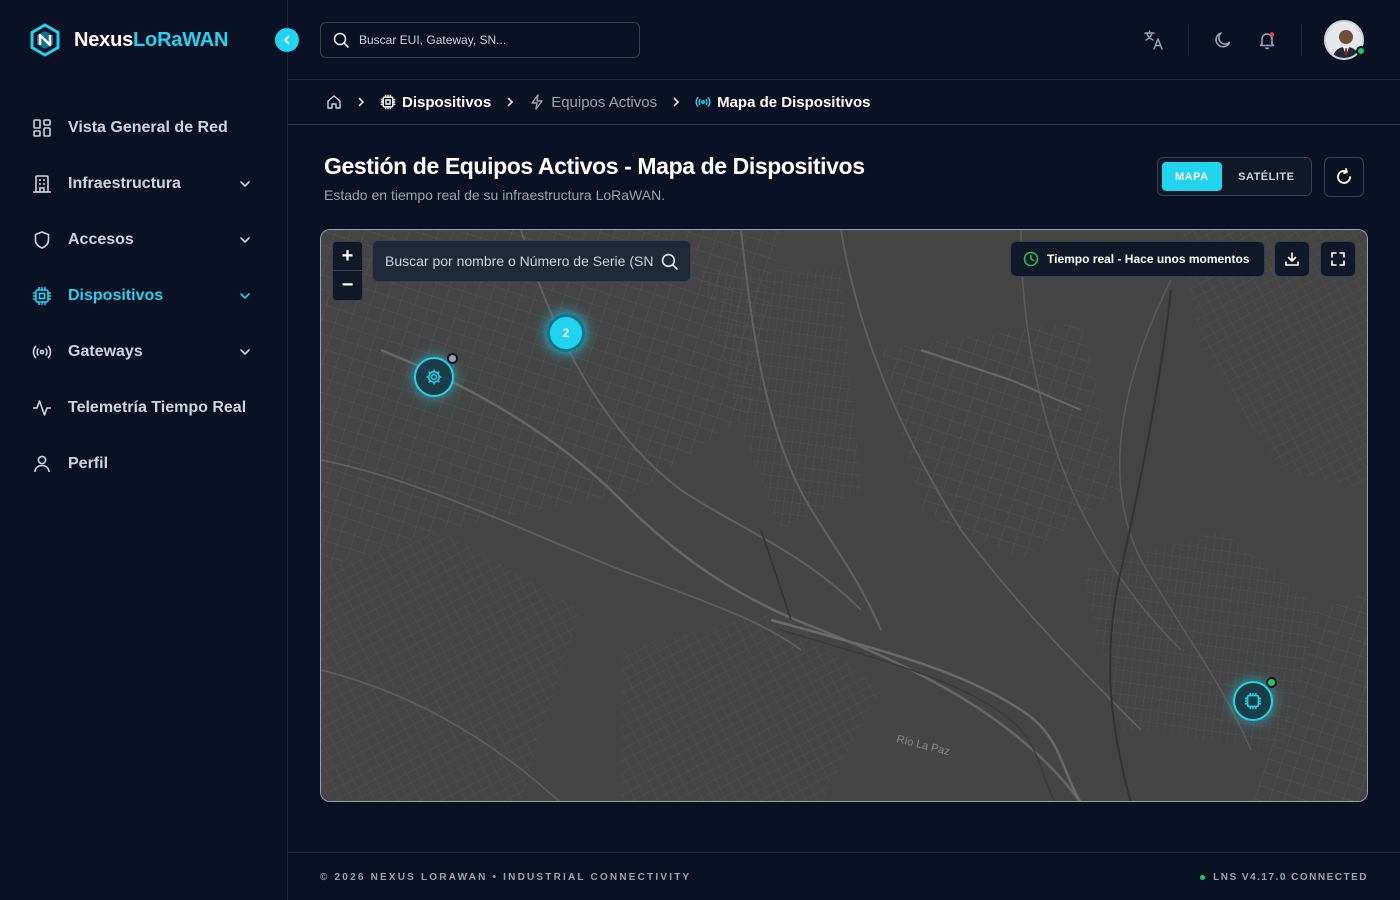 The width and height of the screenshot is (1400, 900). I want to click on translate-icon, so click(1153, 40).